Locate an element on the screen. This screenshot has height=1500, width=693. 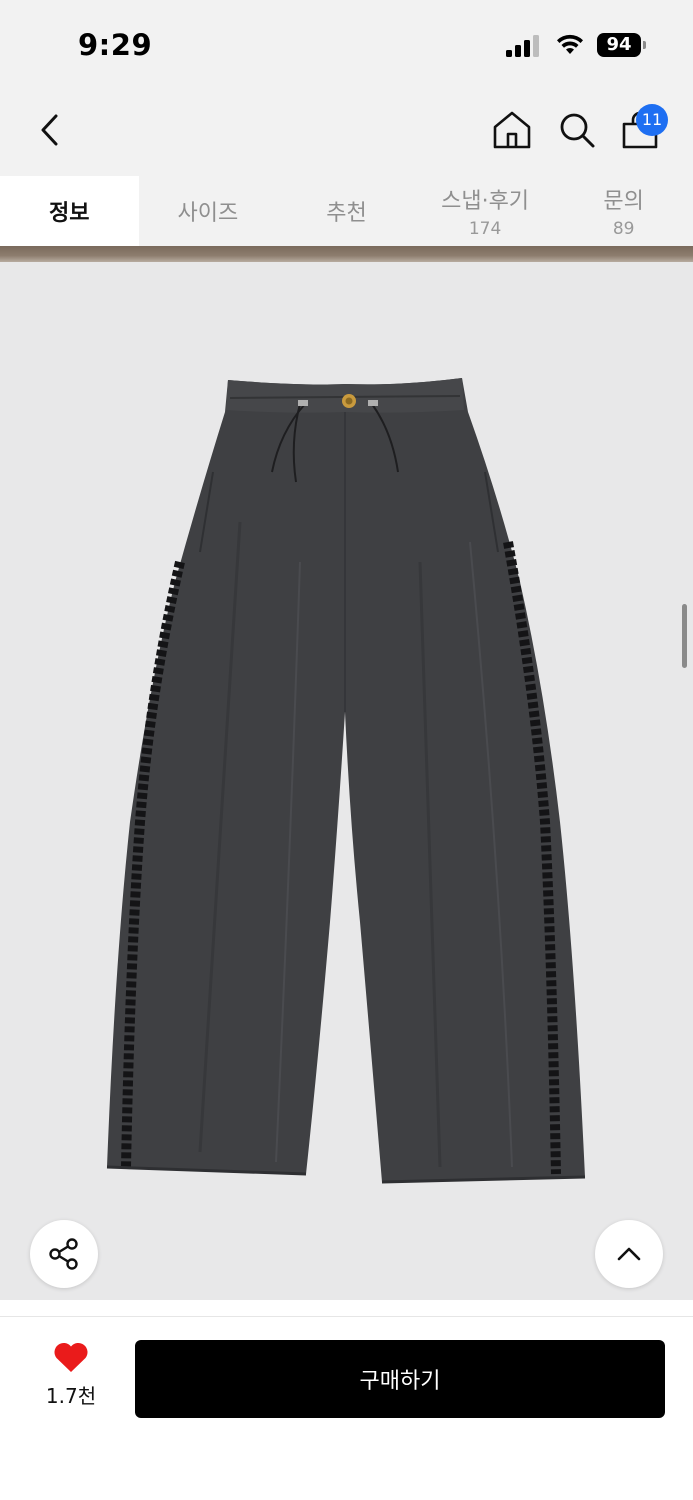
bottom-divider is located at coordinates (346, 1316).